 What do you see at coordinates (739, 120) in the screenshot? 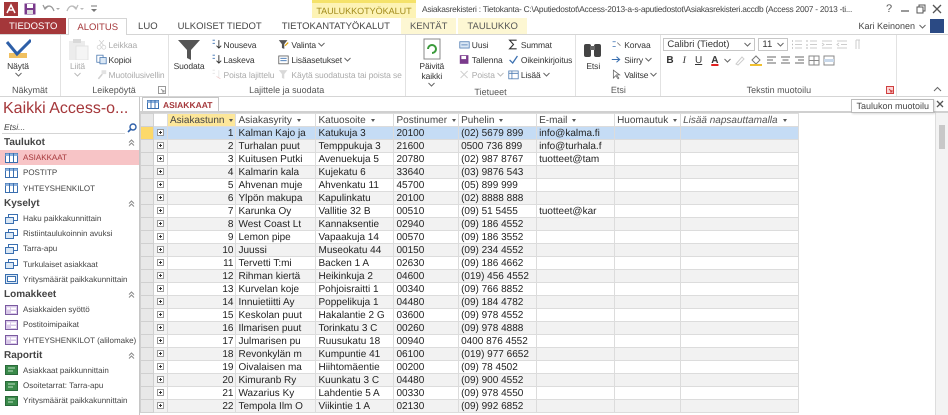
I see `column-header: Lisää napsauttamalla` at bounding box center [739, 120].